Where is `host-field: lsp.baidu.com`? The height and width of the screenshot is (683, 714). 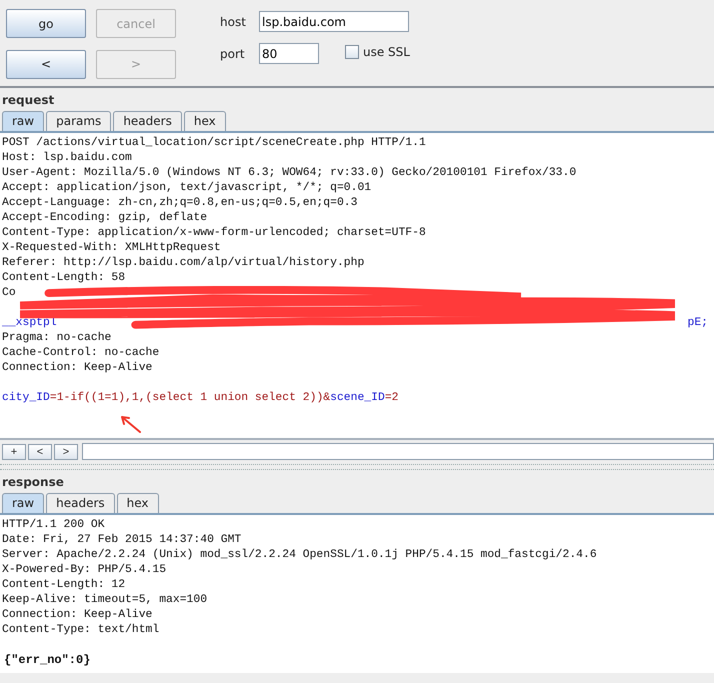
host-field: lsp.baidu.com is located at coordinates (334, 21).